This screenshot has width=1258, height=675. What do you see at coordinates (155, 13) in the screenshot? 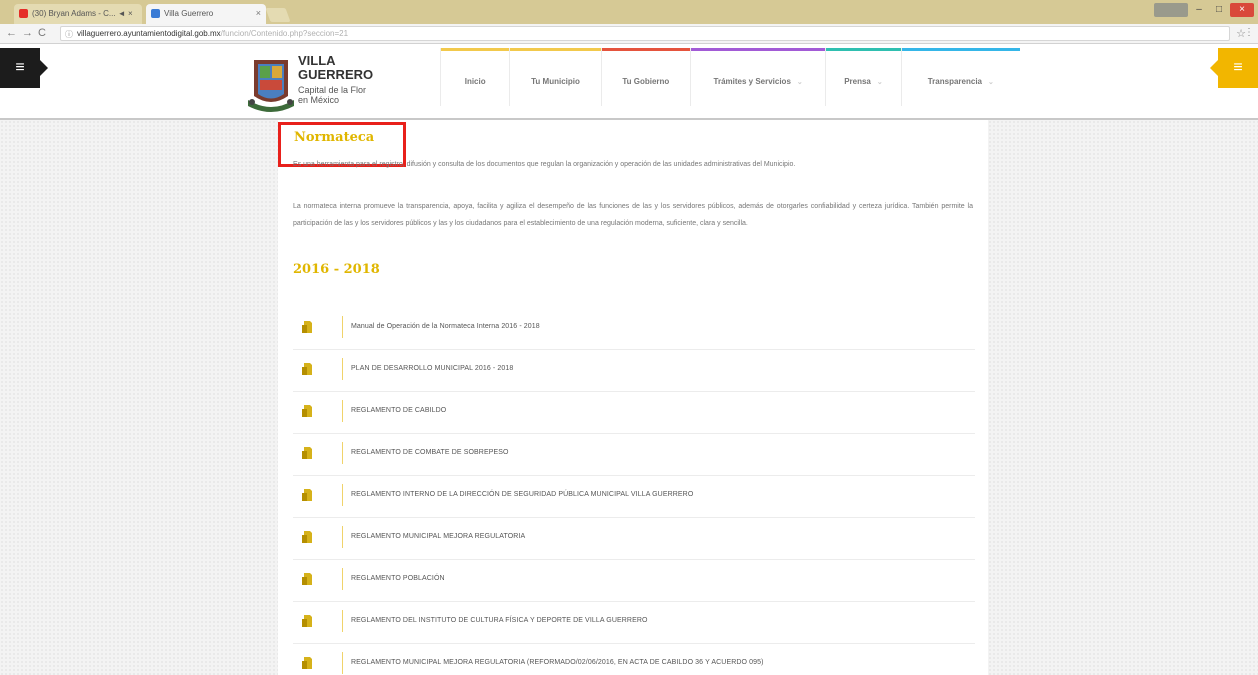
I see `site-favicon-icon` at bounding box center [155, 13].